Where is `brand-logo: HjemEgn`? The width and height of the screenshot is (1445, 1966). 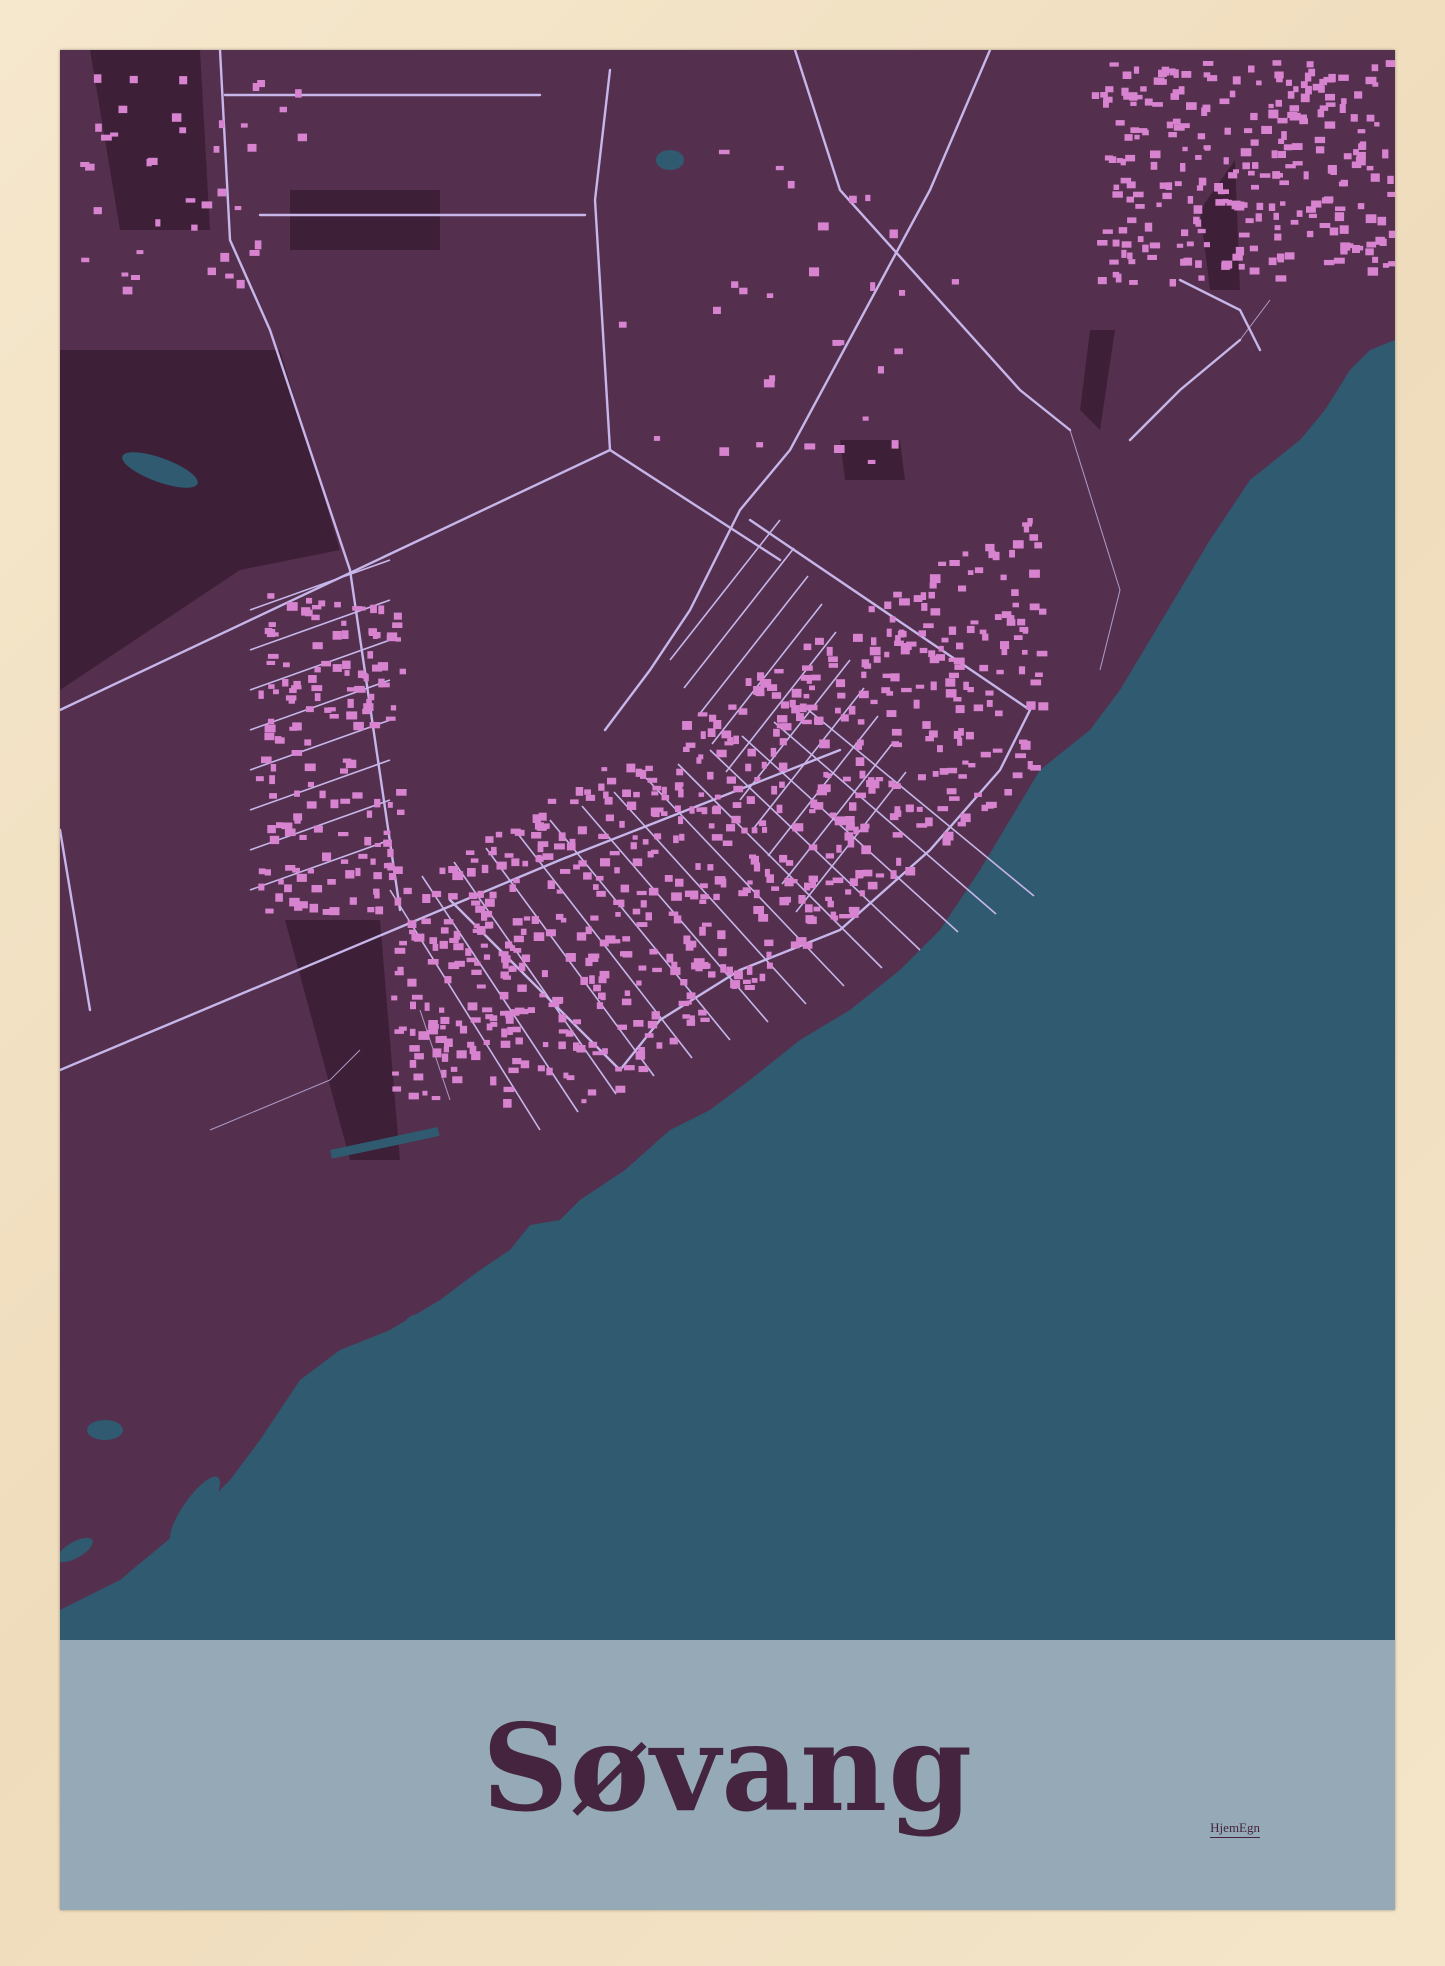
brand-logo: HjemEgn is located at coordinates (1235, 1829).